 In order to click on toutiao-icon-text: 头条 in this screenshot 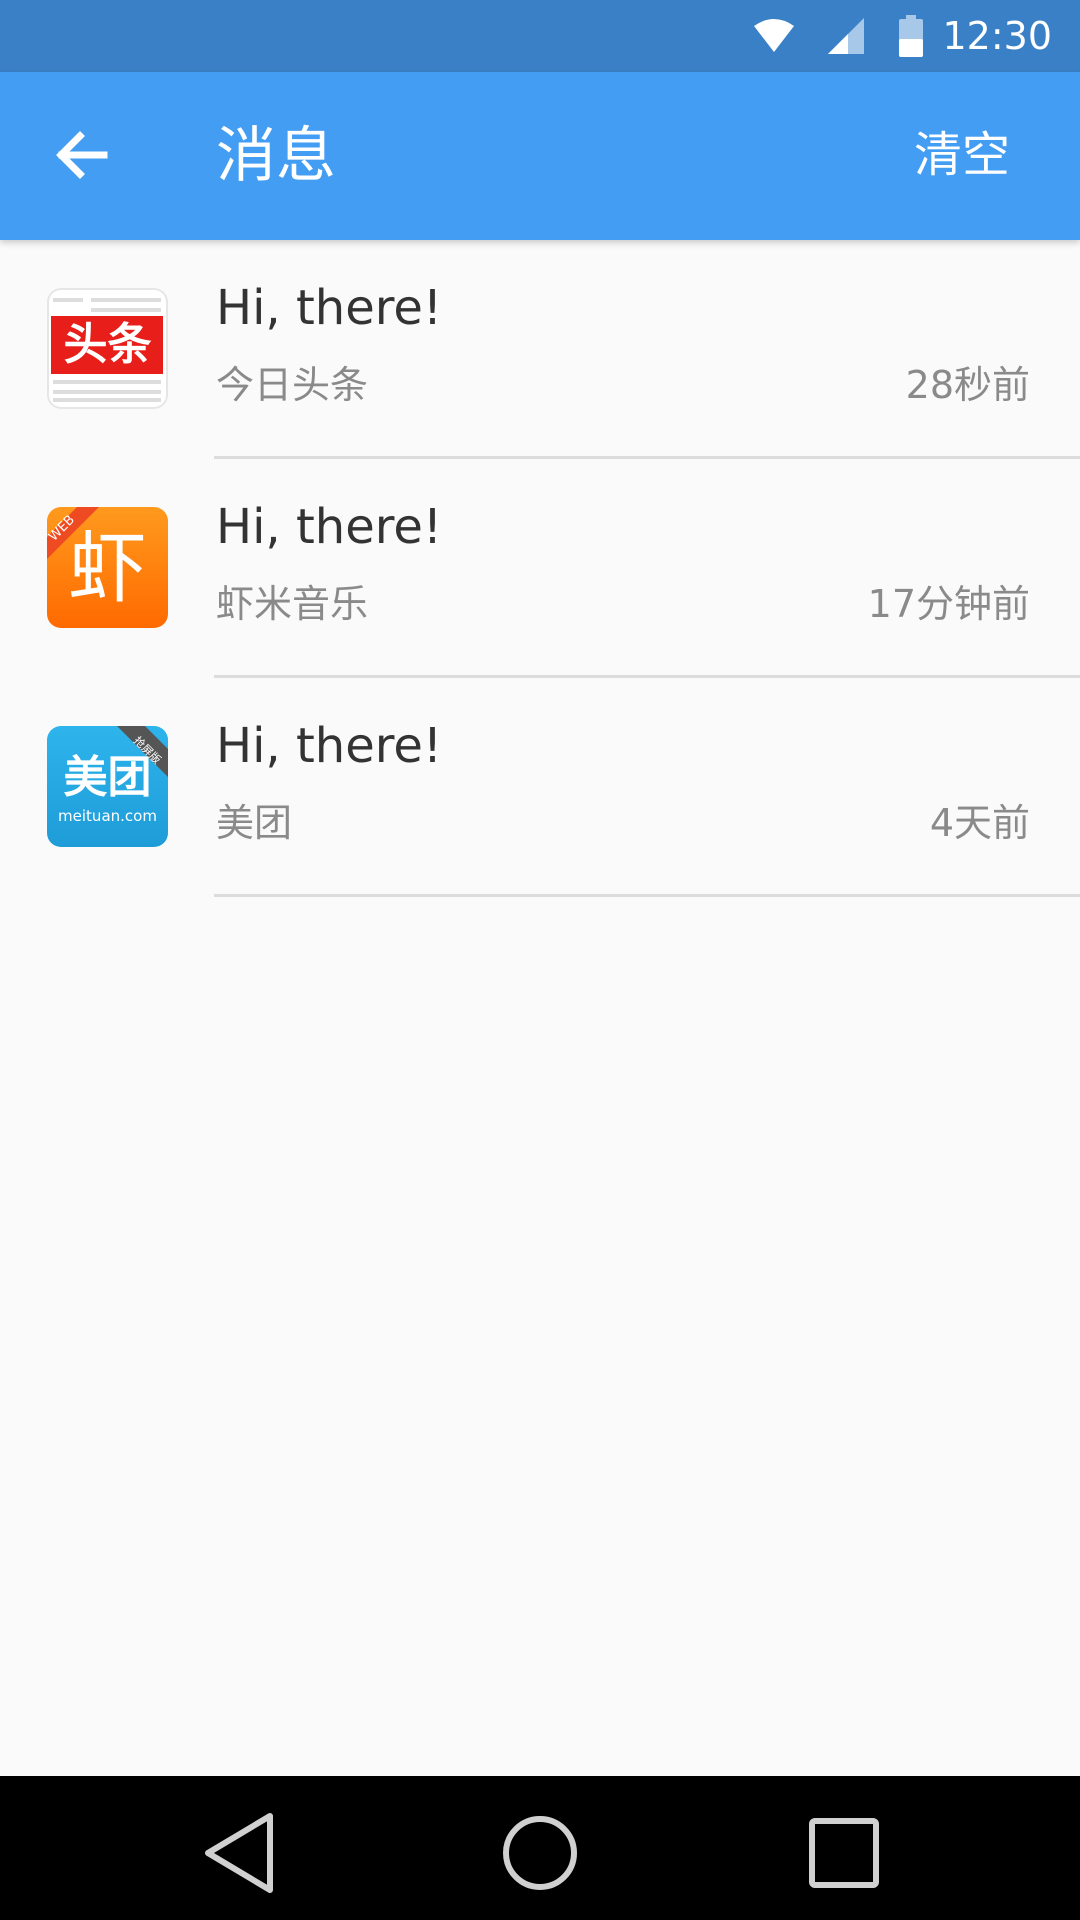, I will do `click(107, 344)`.